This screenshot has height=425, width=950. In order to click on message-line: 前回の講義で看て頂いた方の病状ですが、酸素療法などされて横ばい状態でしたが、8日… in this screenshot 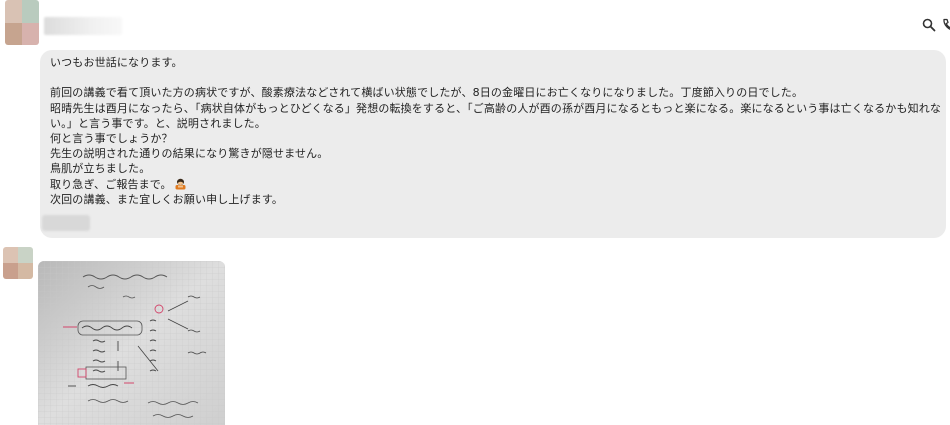, I will do `click(427, 93)`.